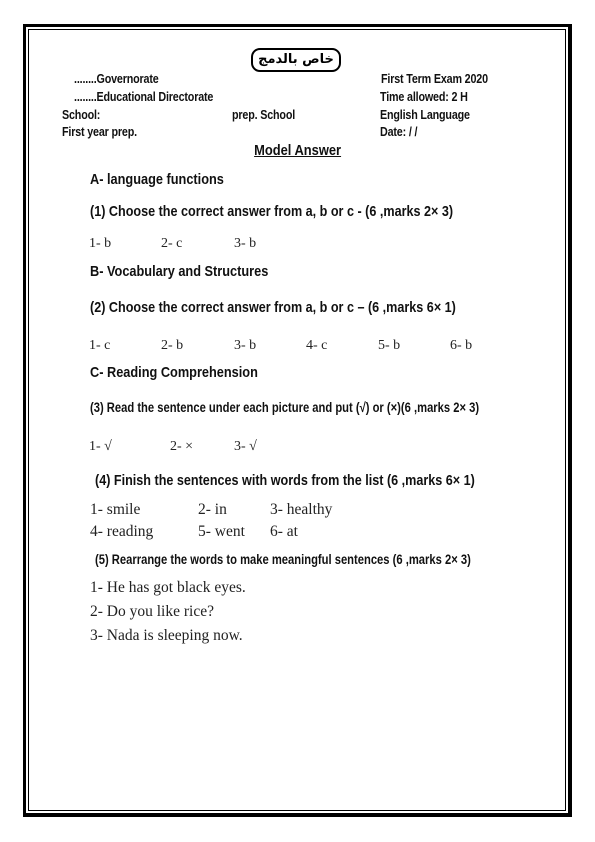  What do you see at coordinates (81, 115) in the screenshot?
I see `school-label: School:` at bounding box center [81, 115].